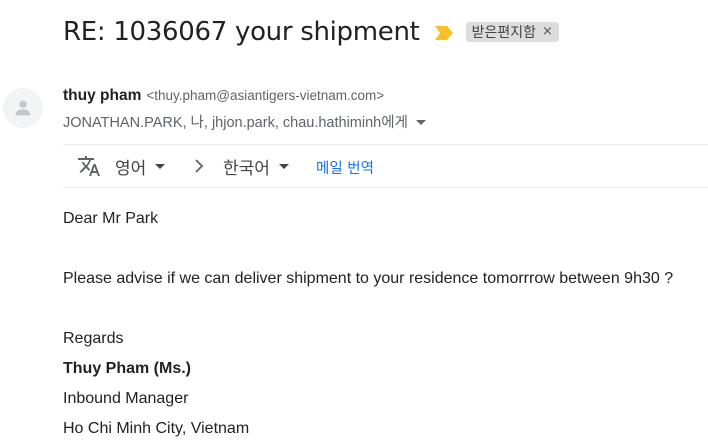  What do you see at coordinates (89, 166) in the screenshot?
I see `translate-icon` at bounding box center [89, 166].